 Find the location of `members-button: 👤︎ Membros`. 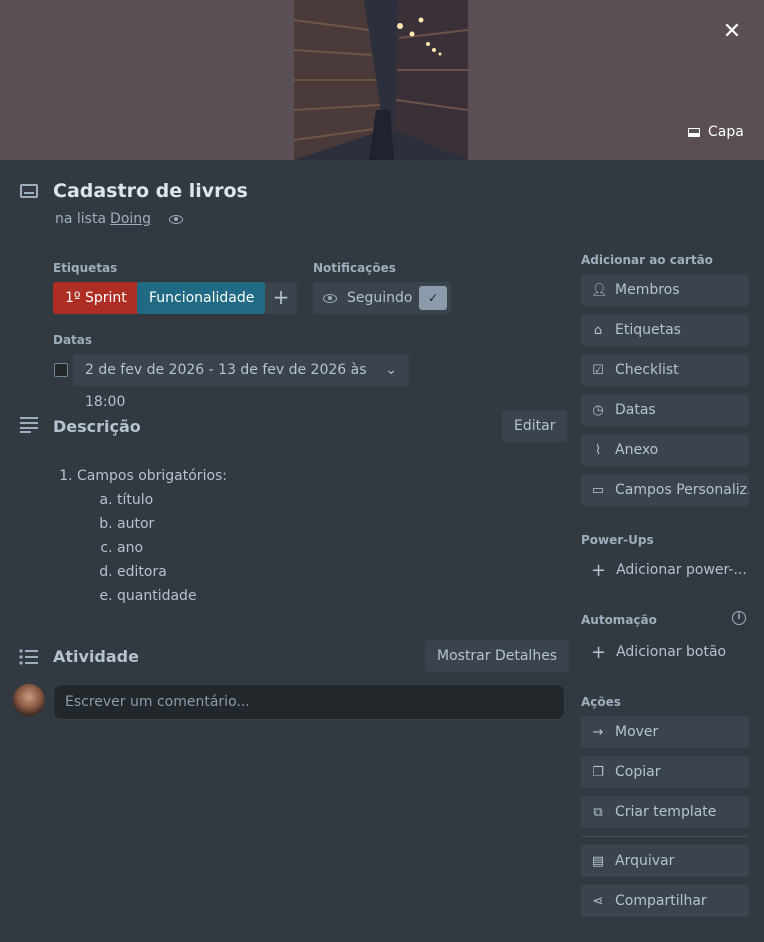

members-button: 👤︎ Membros is located at coordinates (665, 290).